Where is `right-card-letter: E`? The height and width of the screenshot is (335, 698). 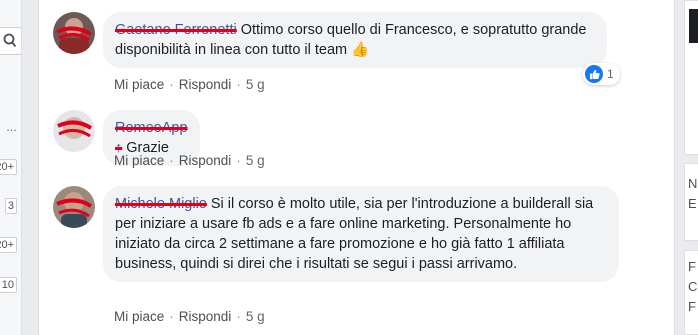 right-card-letter: E is located at coordinates (692, 203).